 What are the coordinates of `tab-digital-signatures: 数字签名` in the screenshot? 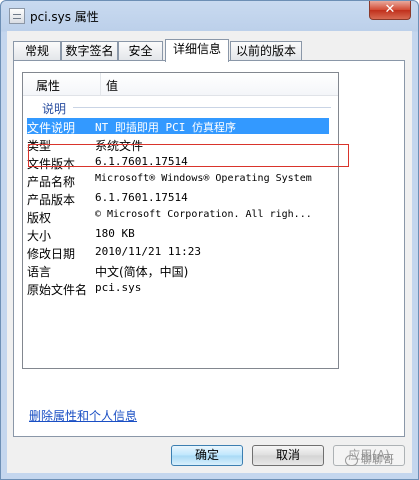 It's located at (89, 50).